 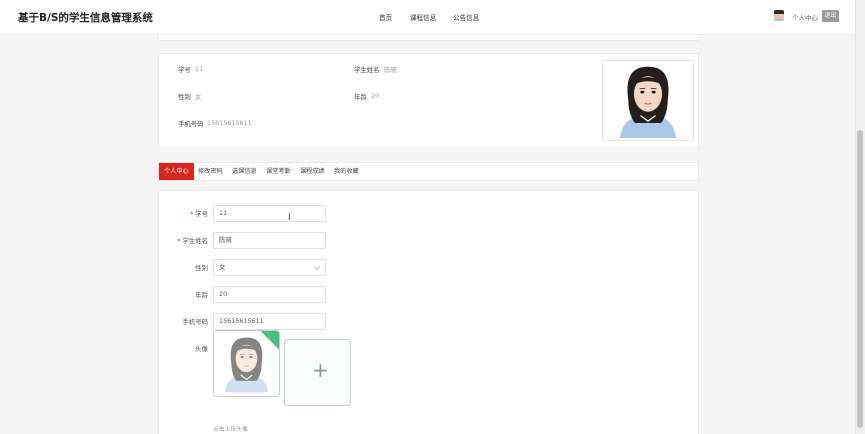 I want to click on student-id-value: 11, so click(x=199, y=69).